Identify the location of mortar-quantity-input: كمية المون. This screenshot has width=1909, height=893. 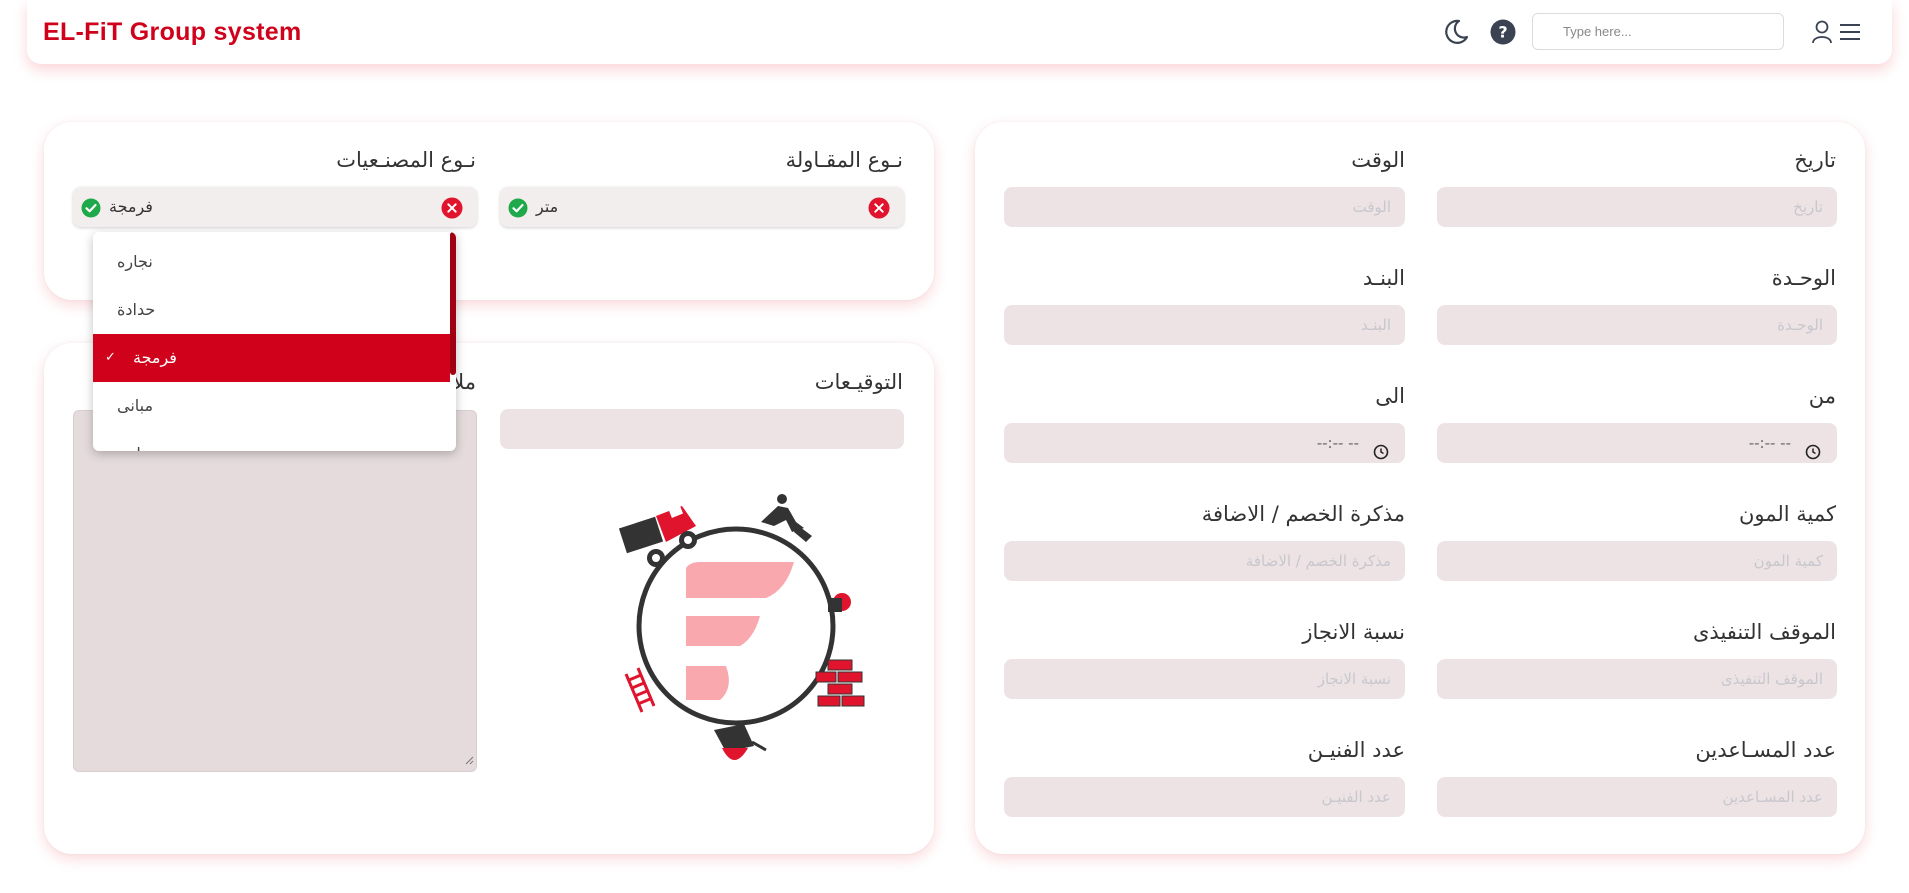
(1637, 561).